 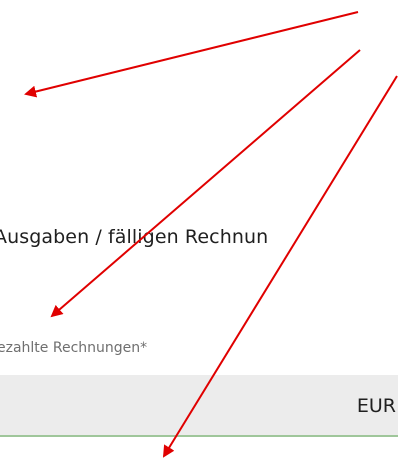 What do you see at coordinates (376, 406) in the screenshot?
I see `currency-label: EUR` at bounding box center [376, 406].